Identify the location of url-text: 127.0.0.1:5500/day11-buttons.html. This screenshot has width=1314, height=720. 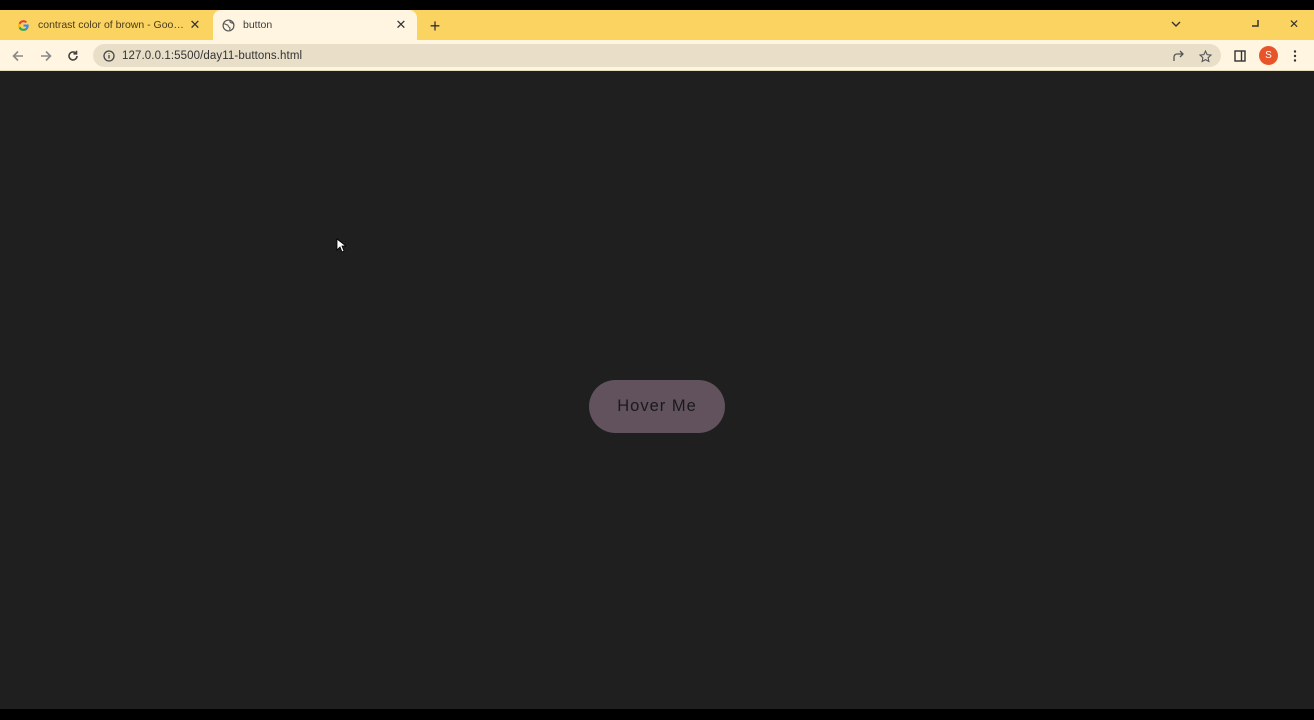
(212, 55).